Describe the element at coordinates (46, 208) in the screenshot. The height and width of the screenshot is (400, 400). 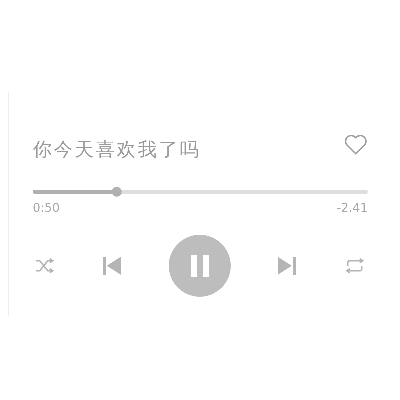
I see `elapsed-time: 0:50` at that location.